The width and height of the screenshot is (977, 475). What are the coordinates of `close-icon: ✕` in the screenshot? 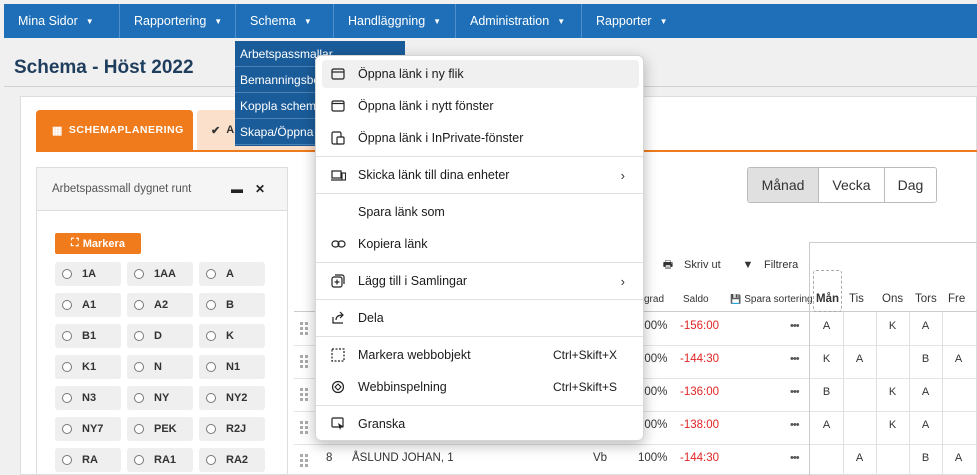 It's located at (260, 189).